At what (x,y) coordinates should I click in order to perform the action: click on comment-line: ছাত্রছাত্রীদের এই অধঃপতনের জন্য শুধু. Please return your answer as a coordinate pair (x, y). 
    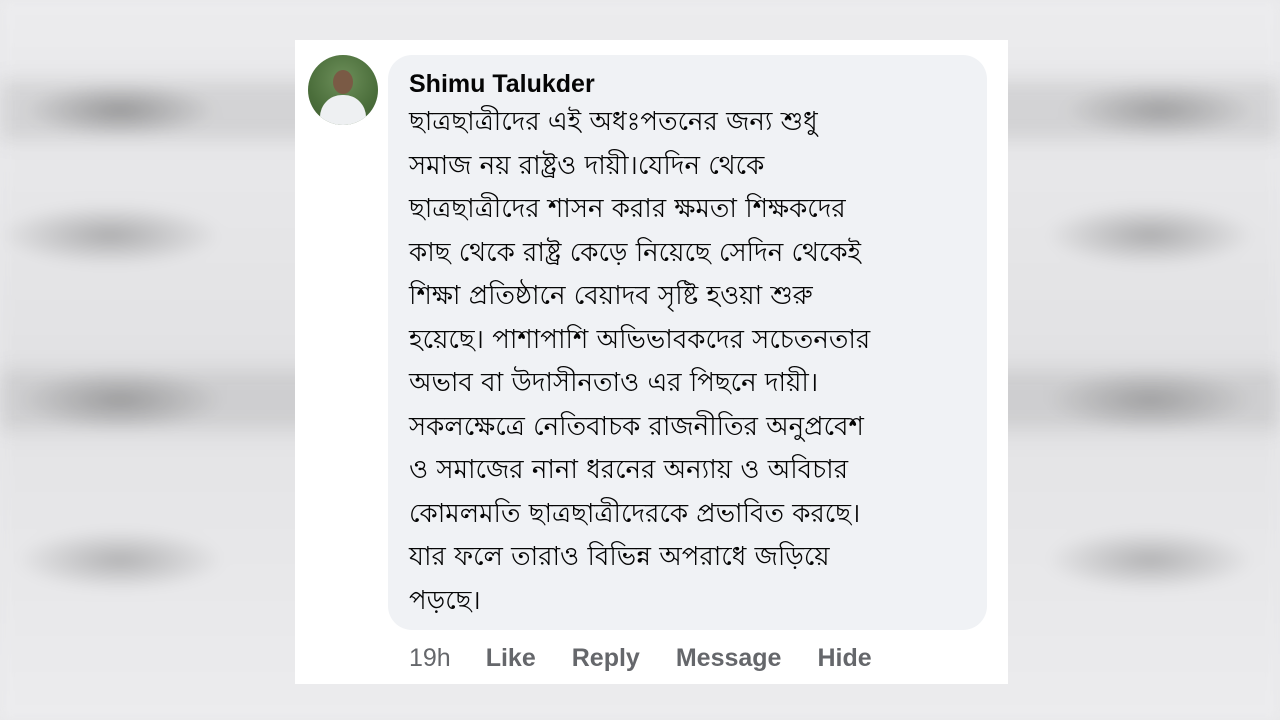
    Looking at the image, I should click on (613, 122).